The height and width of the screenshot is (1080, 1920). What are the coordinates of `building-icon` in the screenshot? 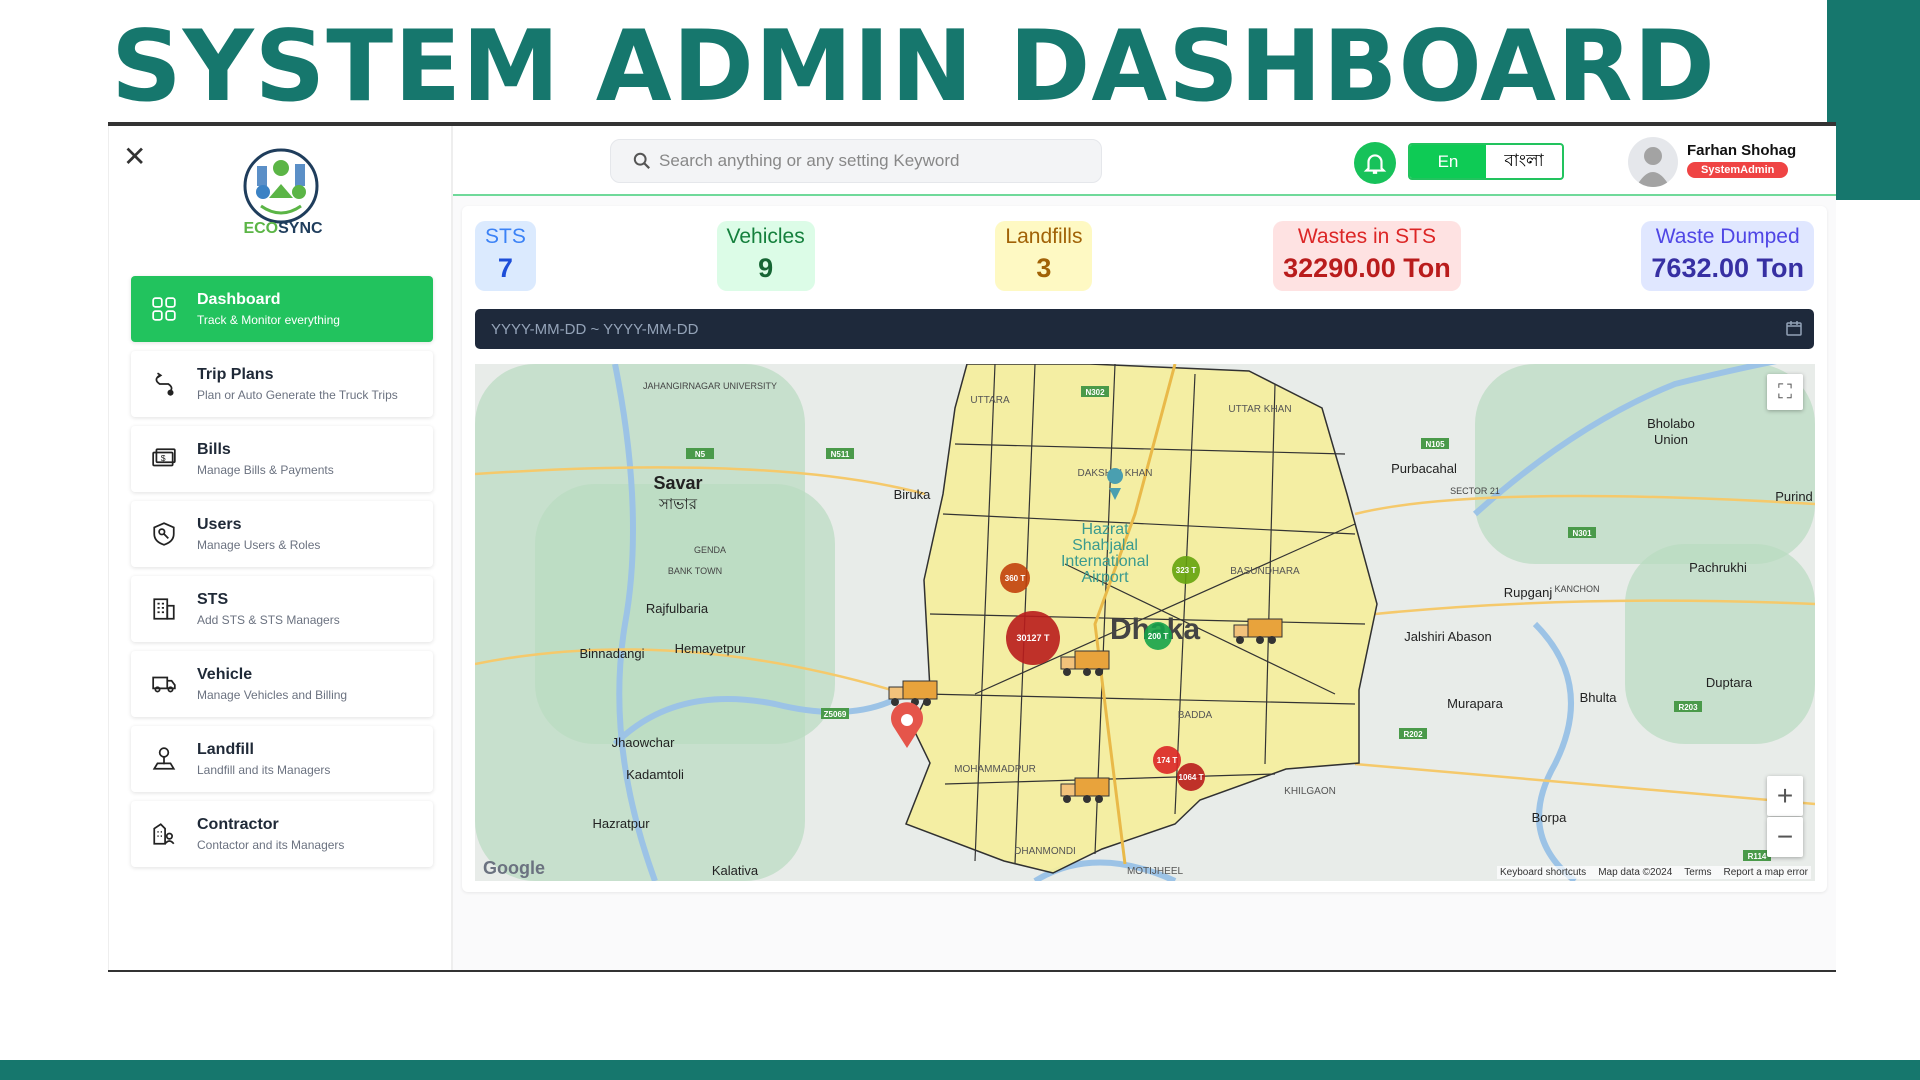 It's located at (164, 609).